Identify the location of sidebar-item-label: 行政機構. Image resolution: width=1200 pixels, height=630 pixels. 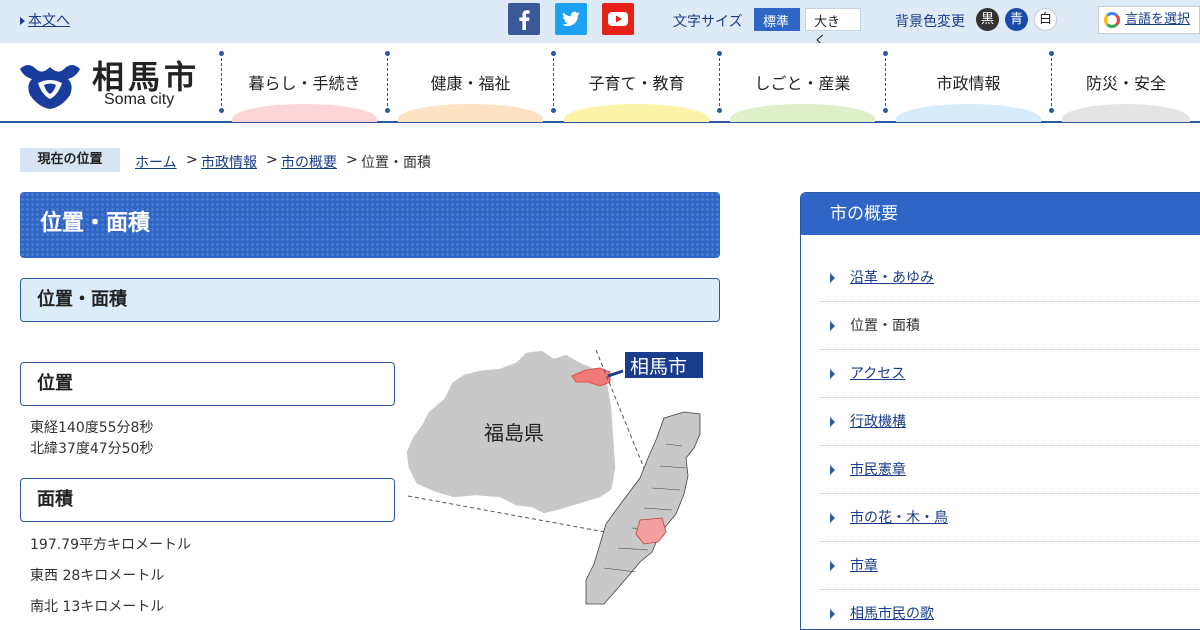
(878, 422).